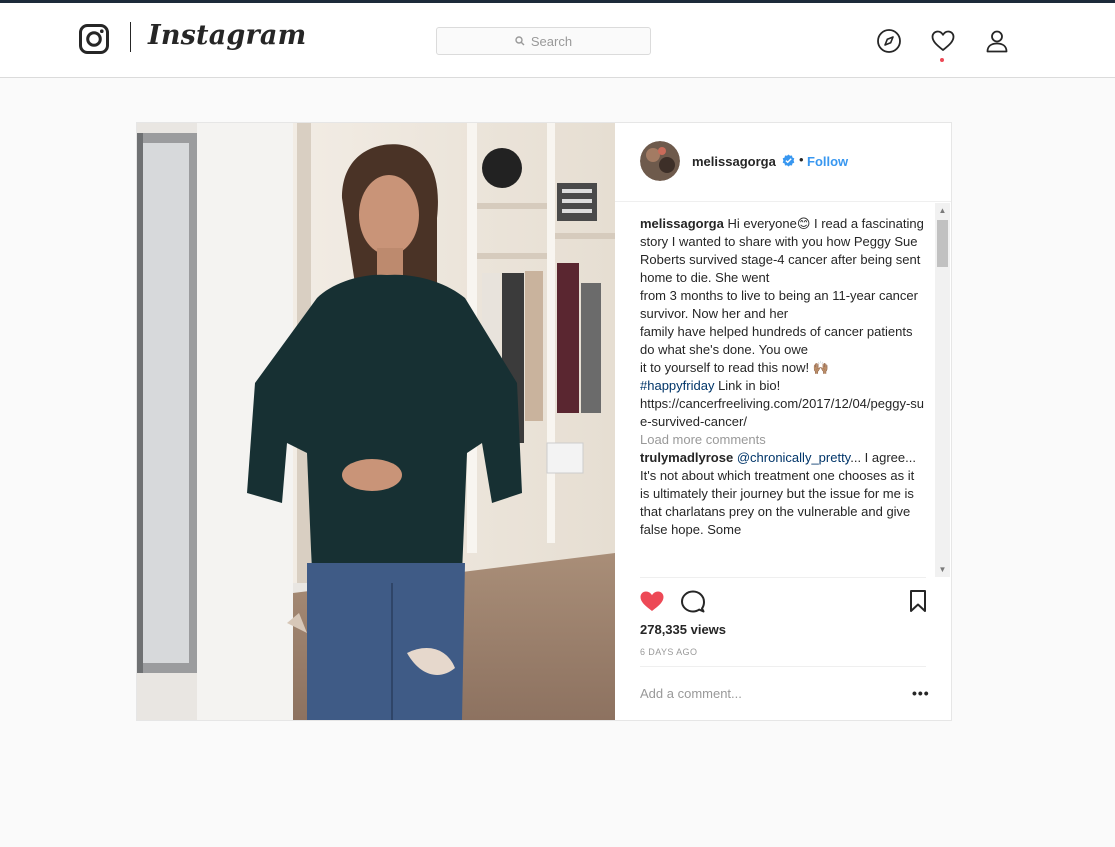 The width and height of the screenshot is (1115, 847). Describe the element at coordinates (782, 440) in the screenshot. I see `load-more-comments-button: Load more comments` at that location.